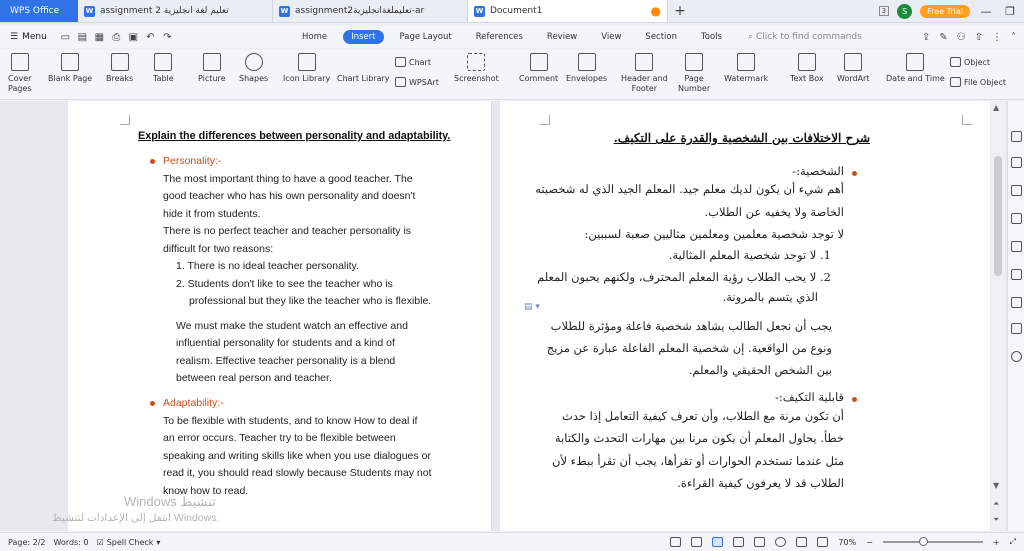 Image resolution: width=1024 pixels, height=551 pixels. Describe the element at coordinates (170, 501) in the screenshot. I see `activate-windows-title: Windows تنشيط` at that location.